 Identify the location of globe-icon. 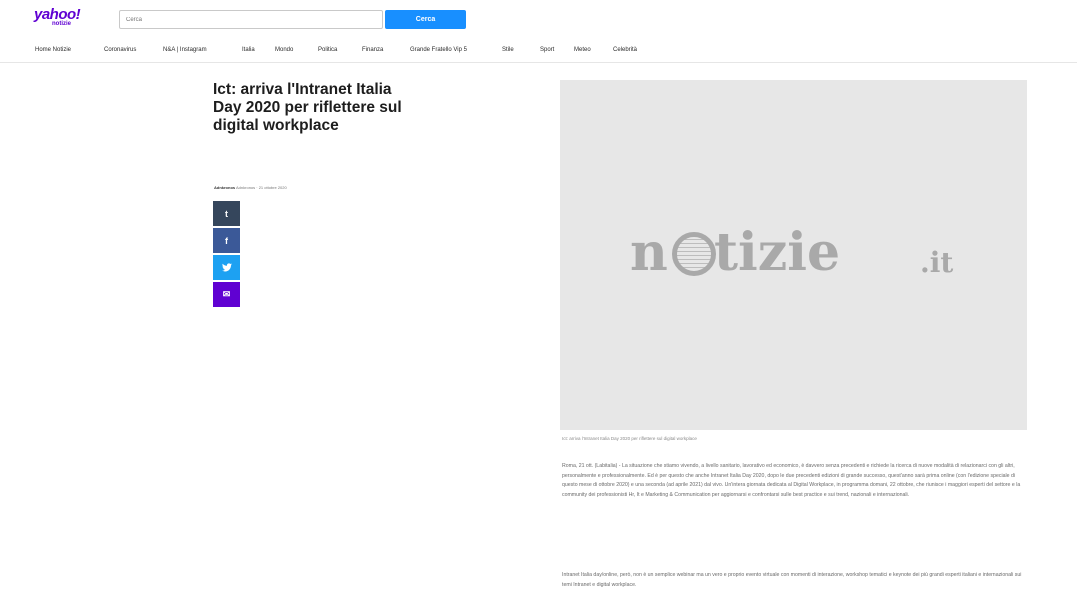
(694, 254).